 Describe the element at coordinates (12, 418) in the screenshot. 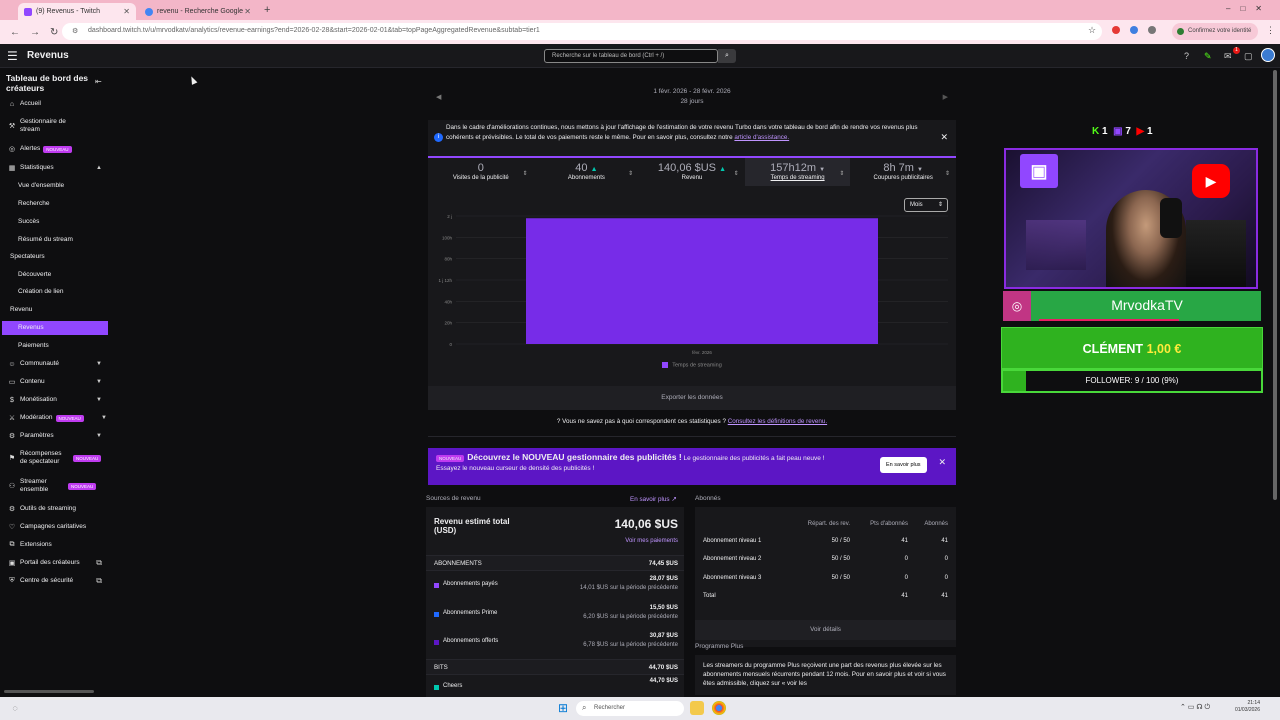

I see `moderation-icon: ⚔` at that location.